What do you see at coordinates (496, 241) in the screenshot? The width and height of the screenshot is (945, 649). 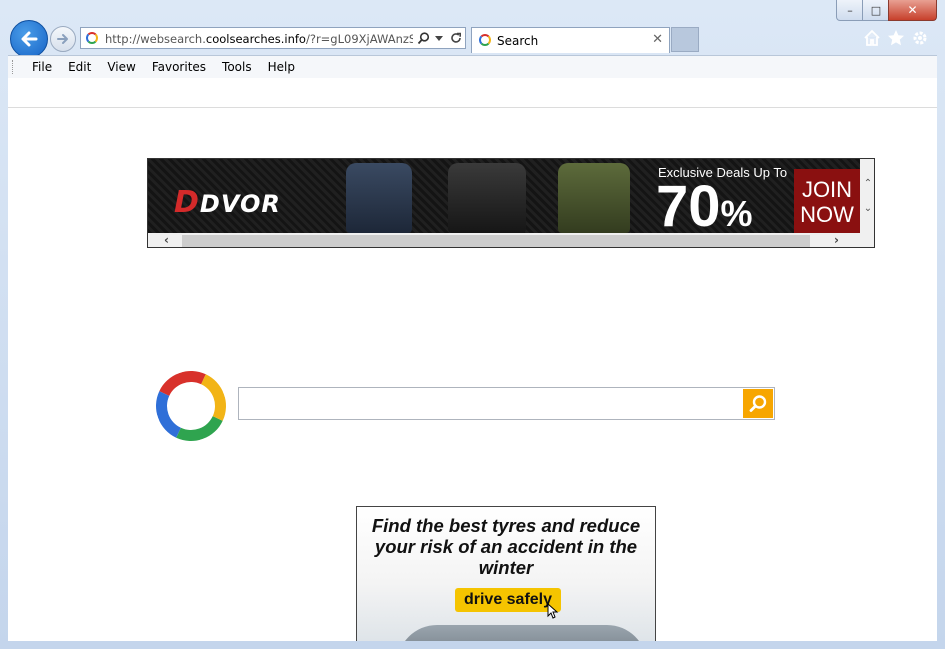 I see `scrollbar-thumb` at bounding box center [496, 241].